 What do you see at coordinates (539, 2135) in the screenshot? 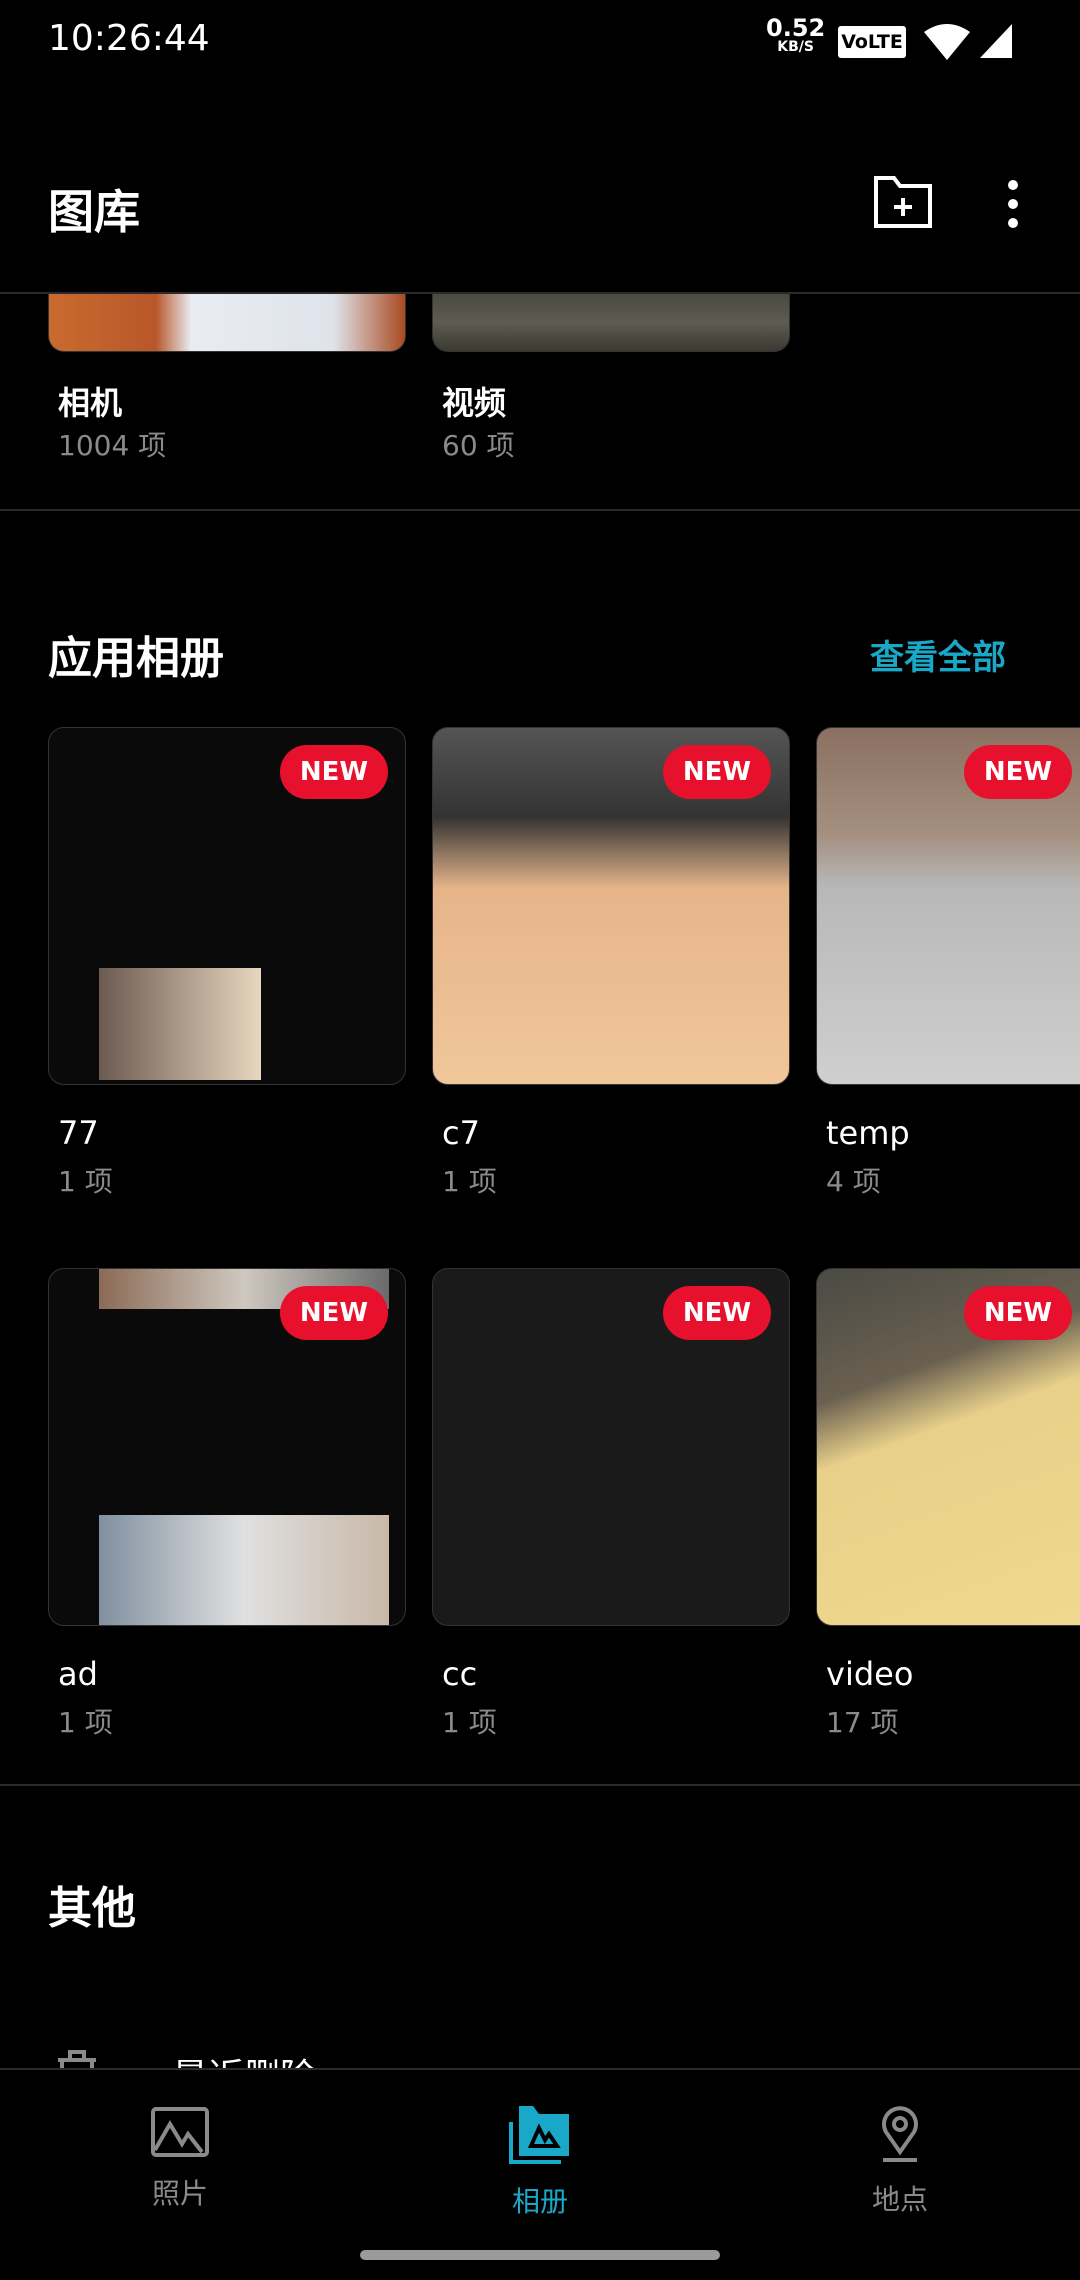
I see `album-icon` at bounding box center [539, 2135].